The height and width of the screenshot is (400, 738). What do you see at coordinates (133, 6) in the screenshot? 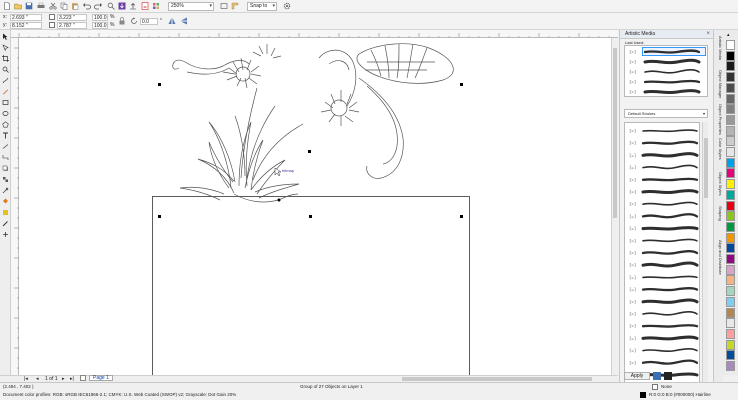
I see `export-icon` at bounding box center [133, 6].